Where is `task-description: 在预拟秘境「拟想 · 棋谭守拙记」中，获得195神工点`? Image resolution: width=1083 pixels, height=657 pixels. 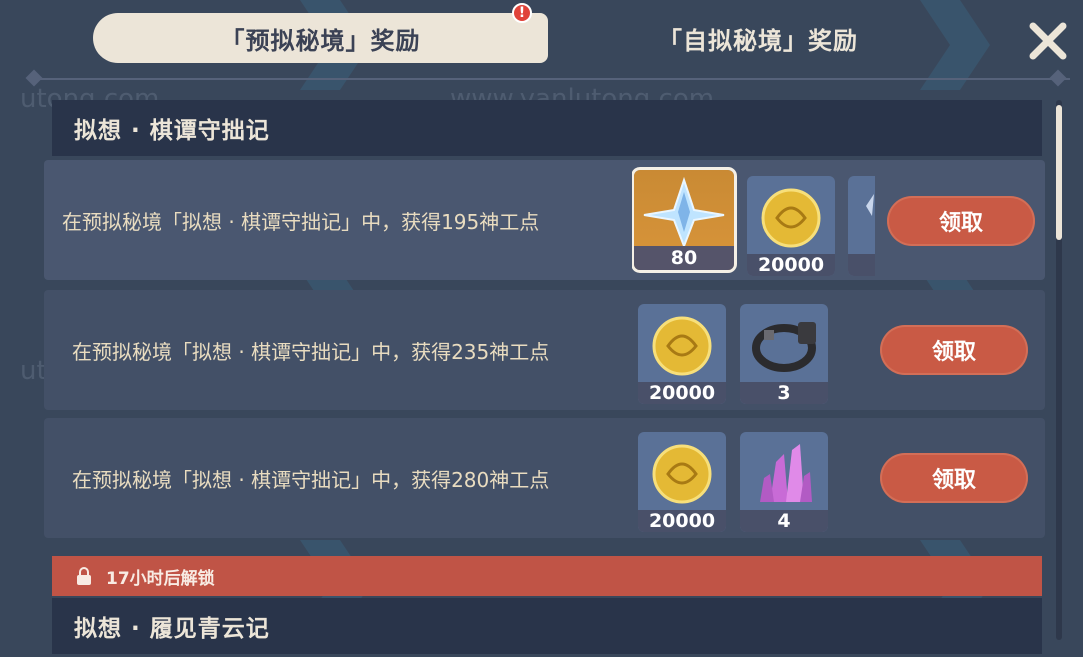 task-description: 在预拟秘境「拟想 · 棋谭守拙记」中，获得195神工点 is located at coordinates (301, 221).